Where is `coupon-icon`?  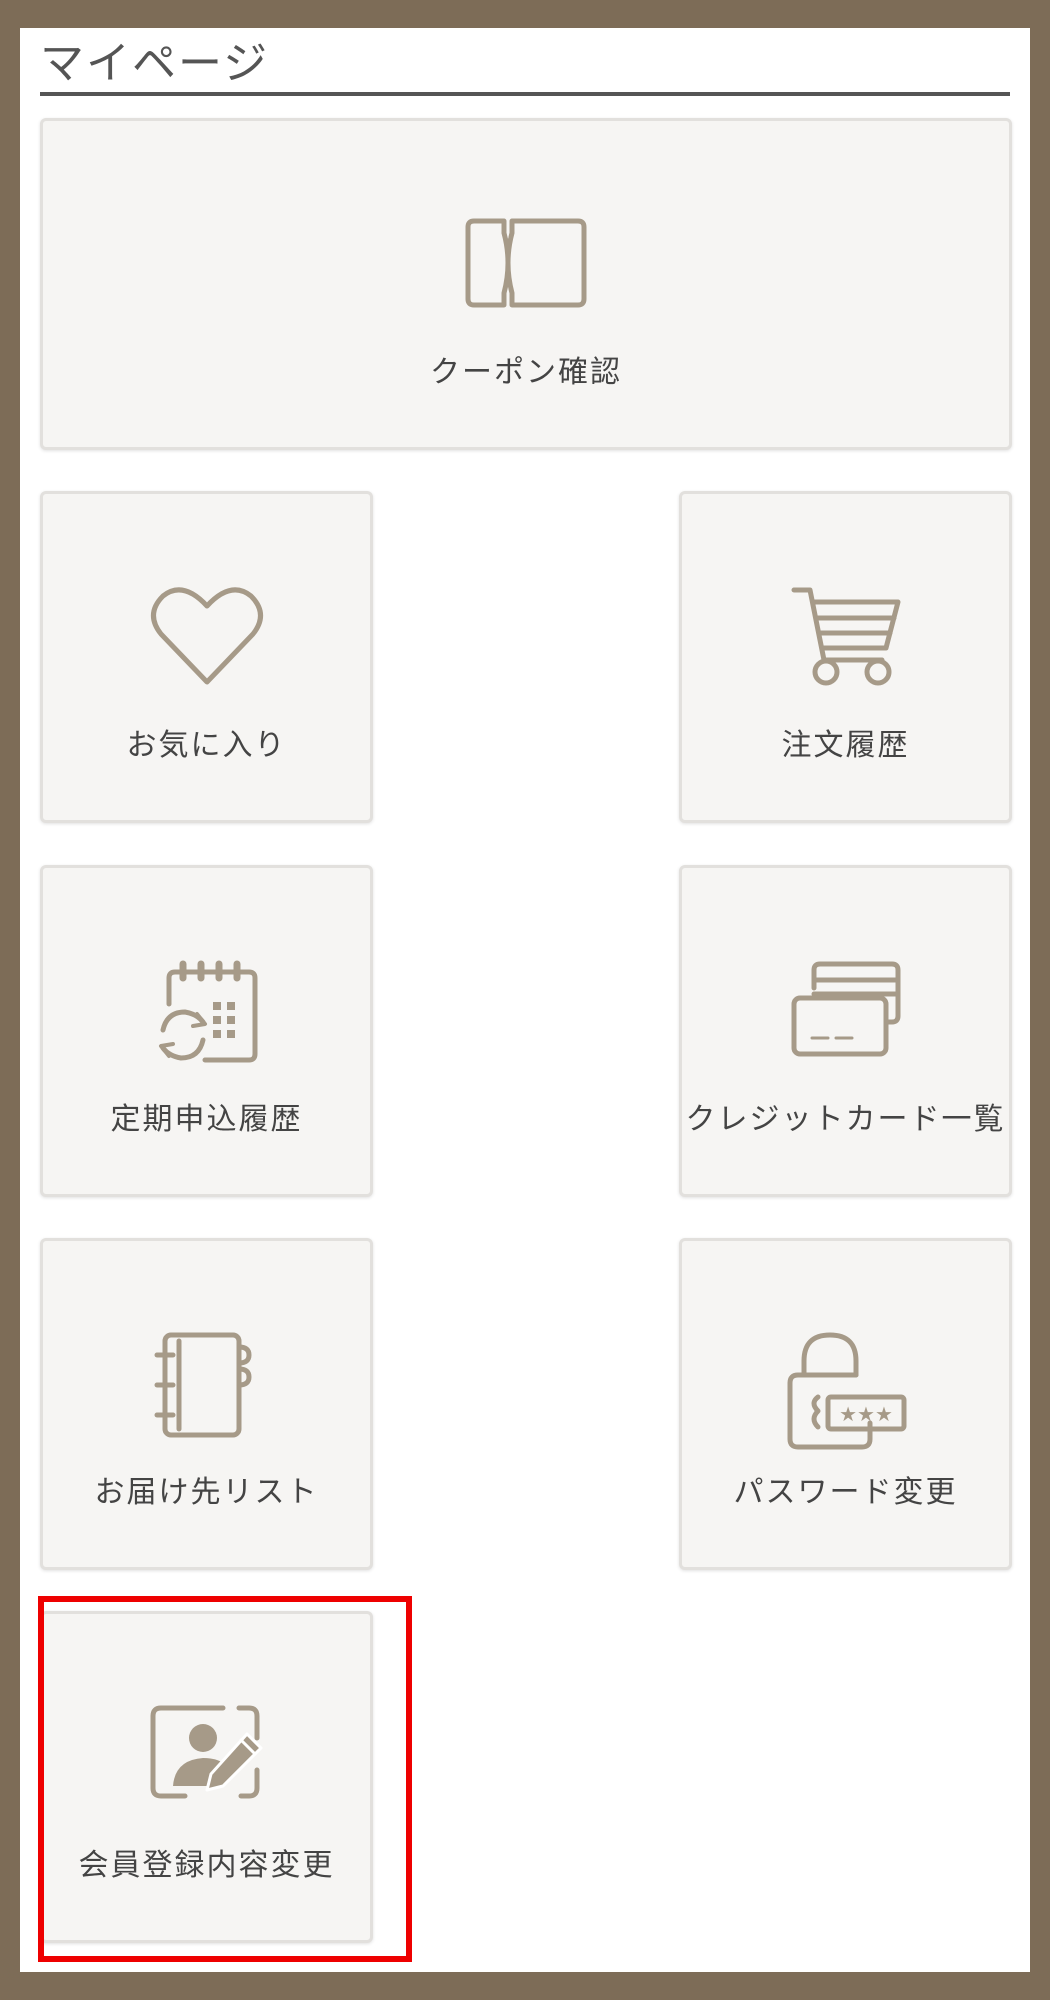 coupon-icon is located at coordinates (526, 263).